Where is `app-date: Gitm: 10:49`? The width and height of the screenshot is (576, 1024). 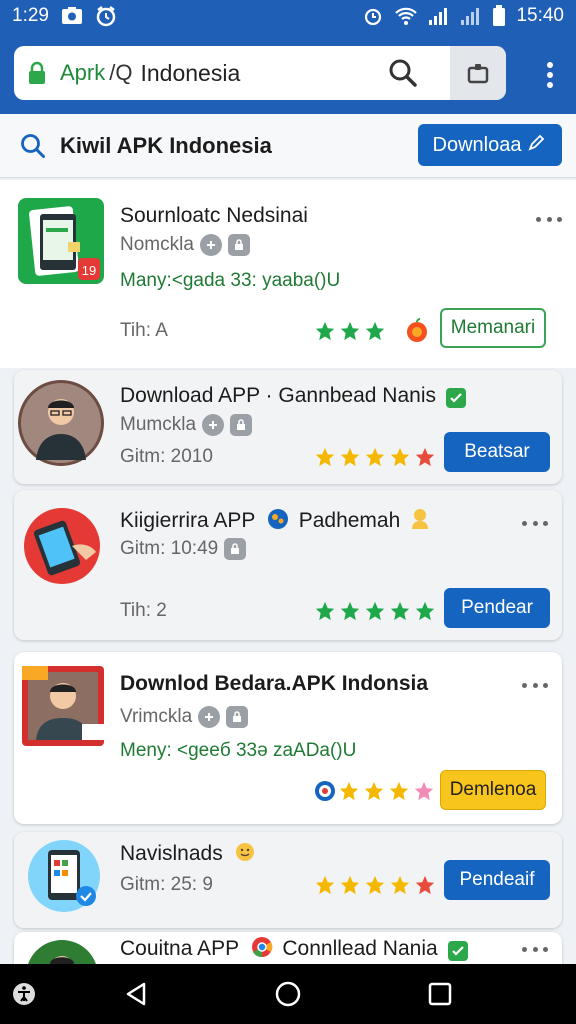
app-date: Gitm: 10:49 is located at coordinates (169, 548).